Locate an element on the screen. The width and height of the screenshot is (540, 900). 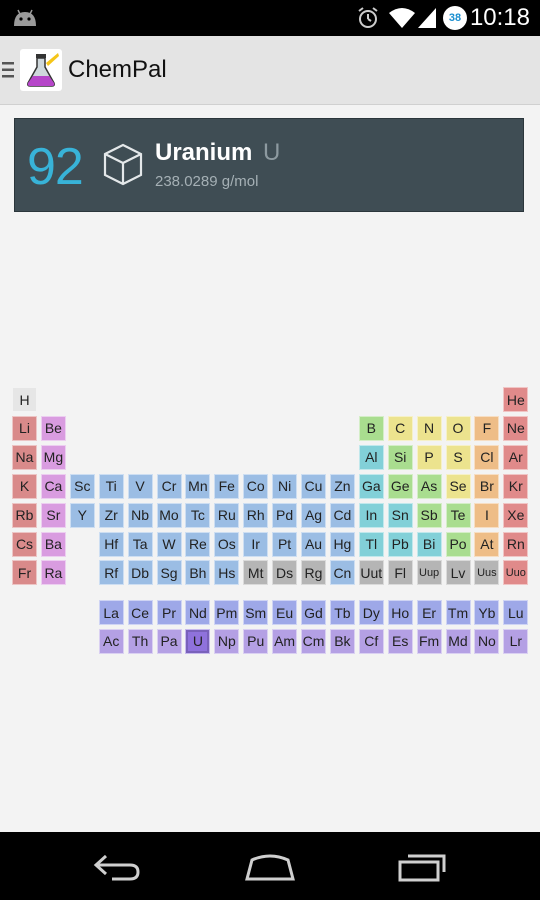
home-icon is located at coordinates (270, 867).